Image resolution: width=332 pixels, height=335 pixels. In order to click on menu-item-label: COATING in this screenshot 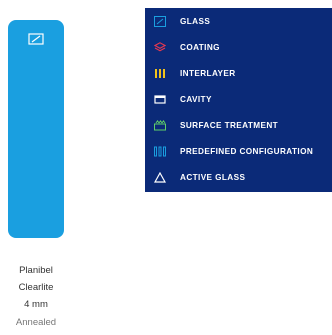, I will do `click(200, 47)`.